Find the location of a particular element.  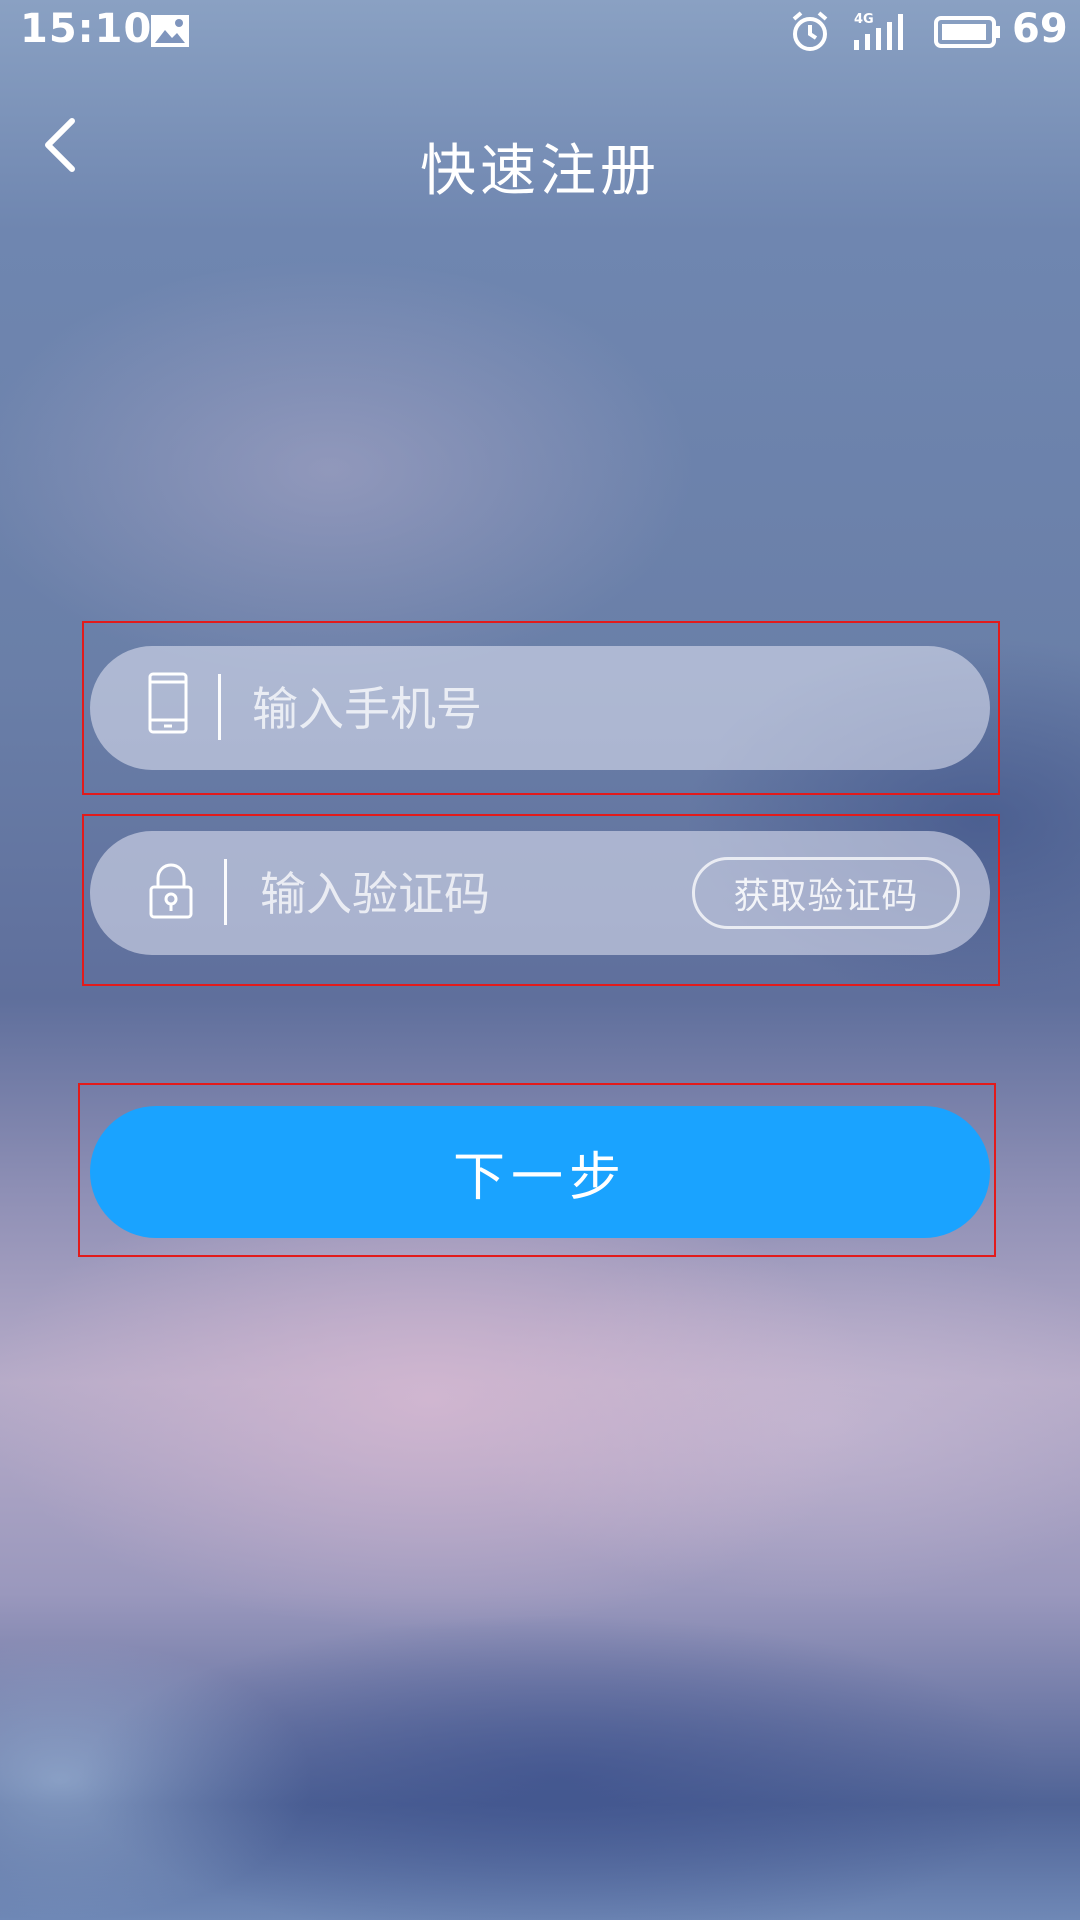

alarm-icon is located at coordinates (810, 34).